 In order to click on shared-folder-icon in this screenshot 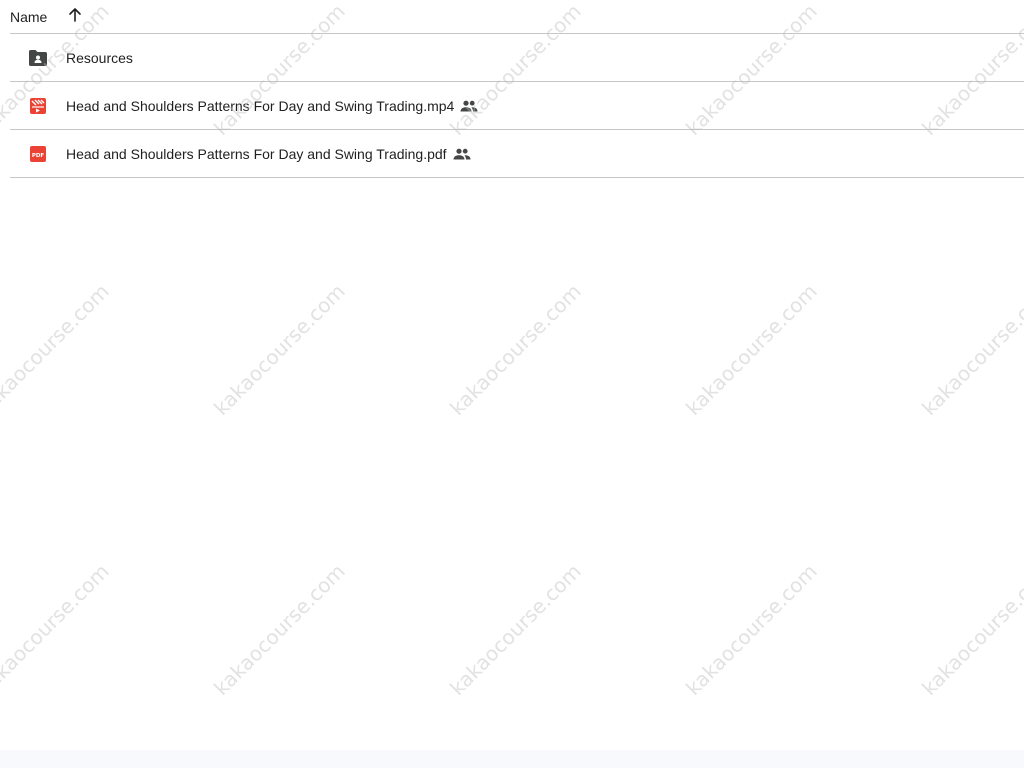, I will do `click(38, 58)`.